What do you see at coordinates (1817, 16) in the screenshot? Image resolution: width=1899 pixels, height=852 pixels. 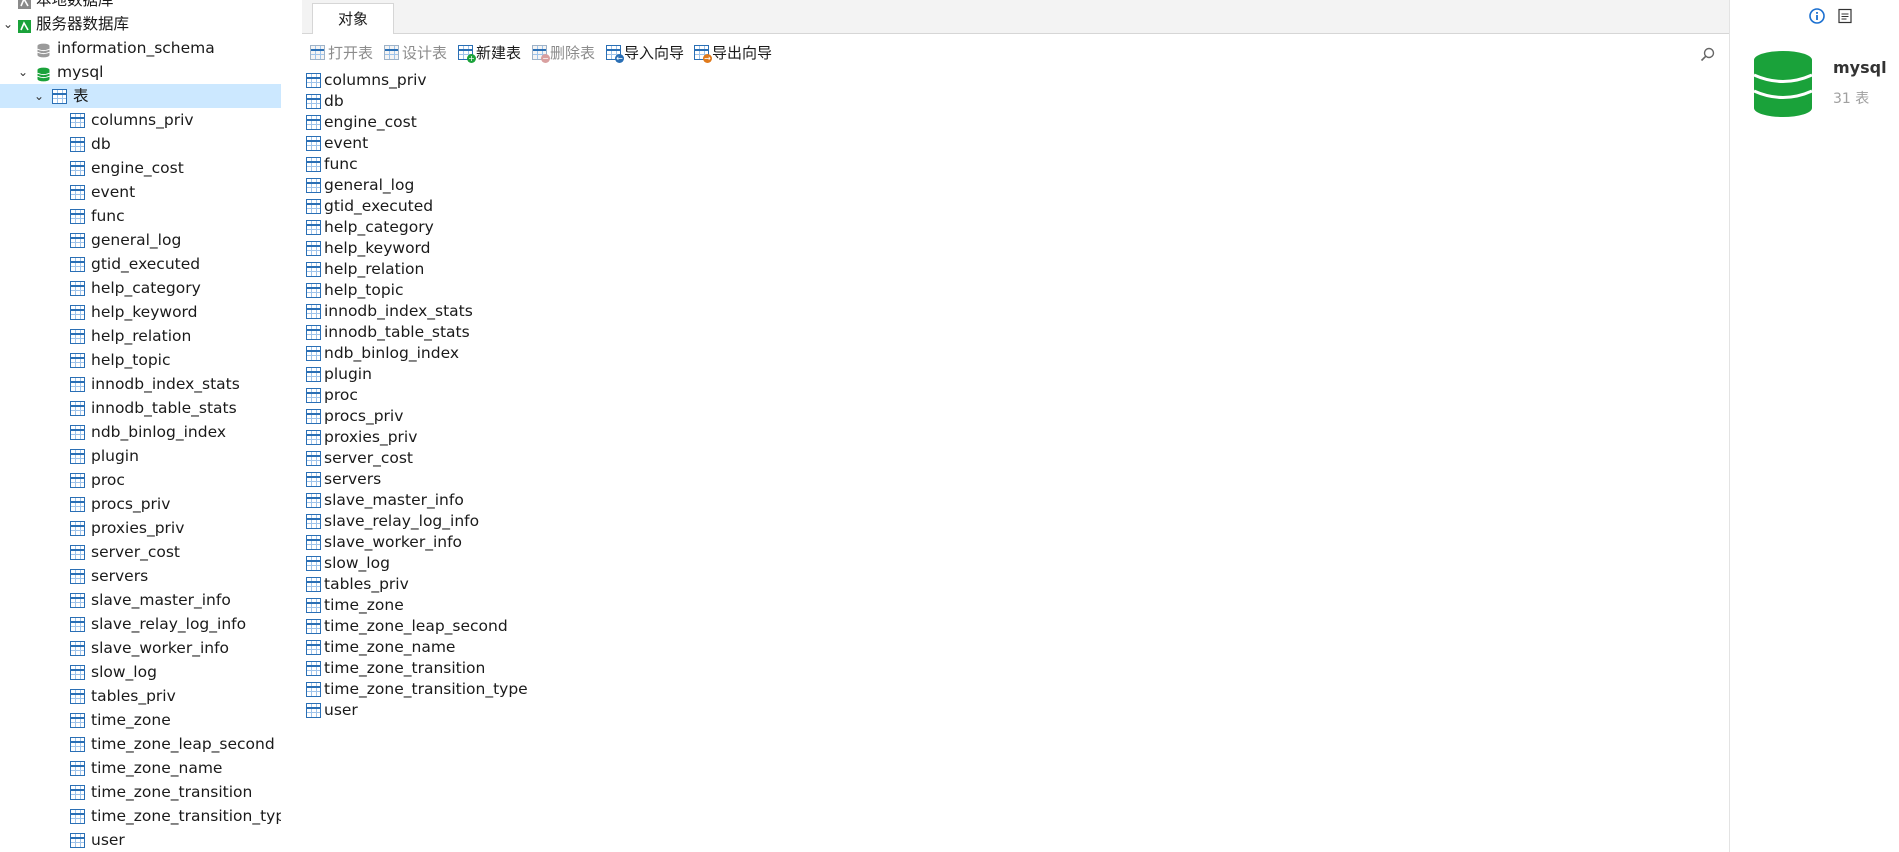 I see `info-icon` at bounding box center [1817, 16].